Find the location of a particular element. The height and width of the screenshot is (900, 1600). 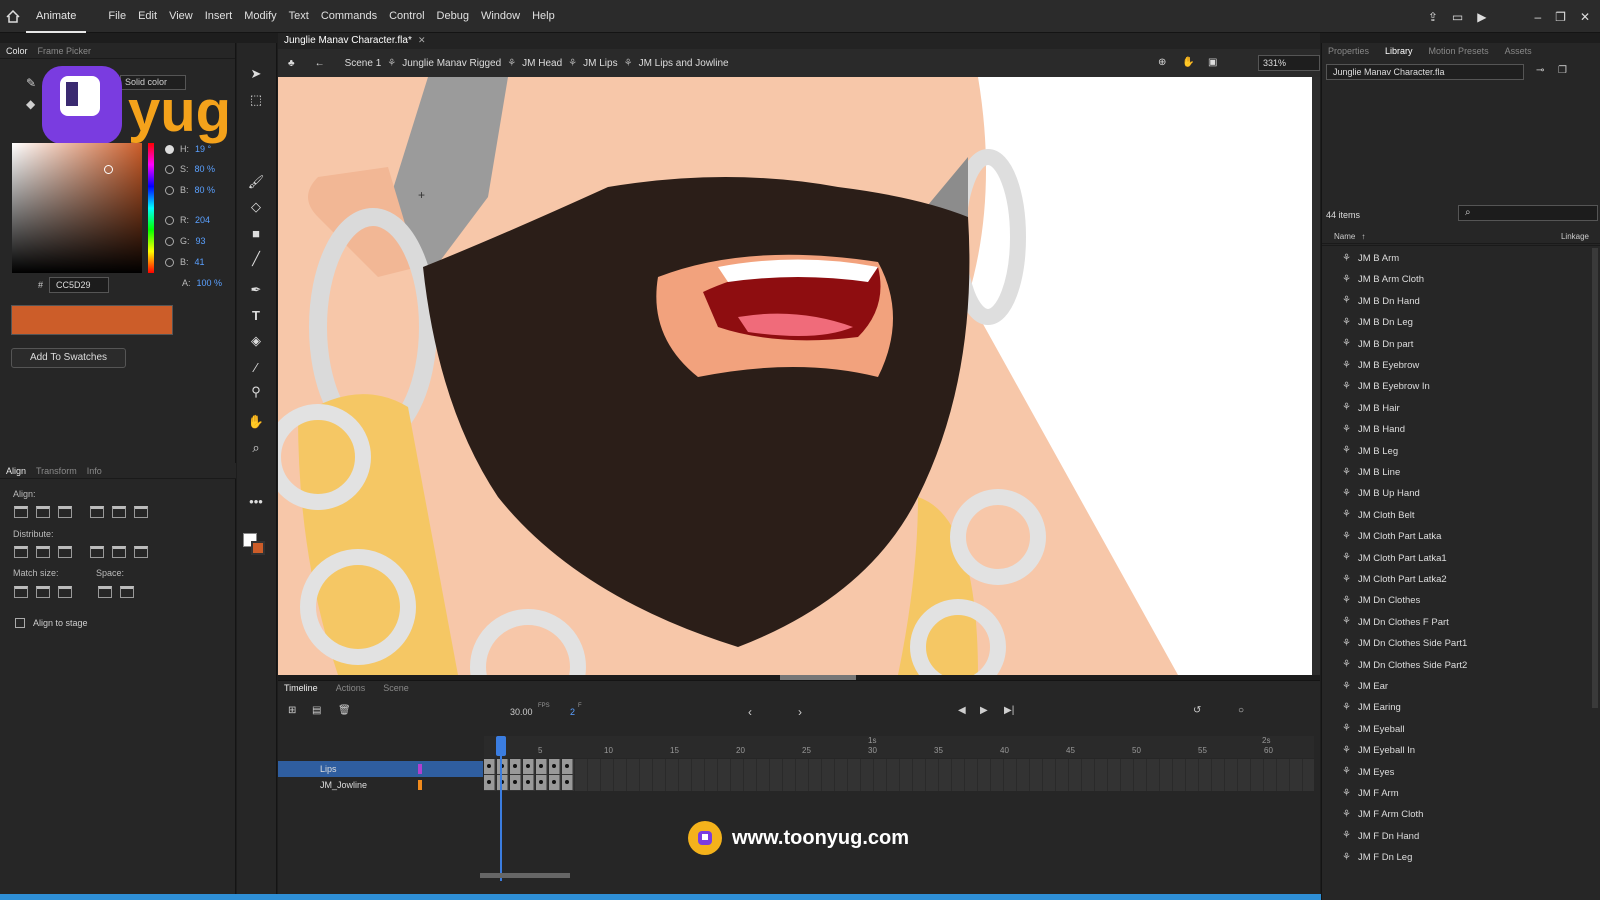

tab-library: Library is located at coordinates (1399, 51).